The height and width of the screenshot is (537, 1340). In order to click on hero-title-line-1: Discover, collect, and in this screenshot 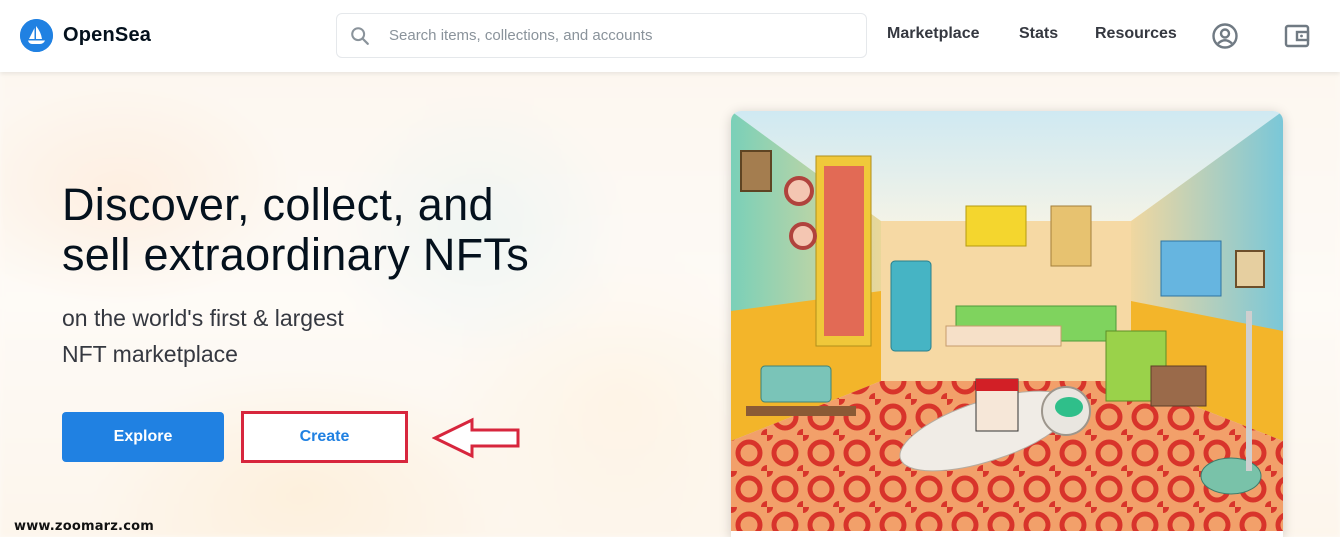, I will do `click(278, 204)`.